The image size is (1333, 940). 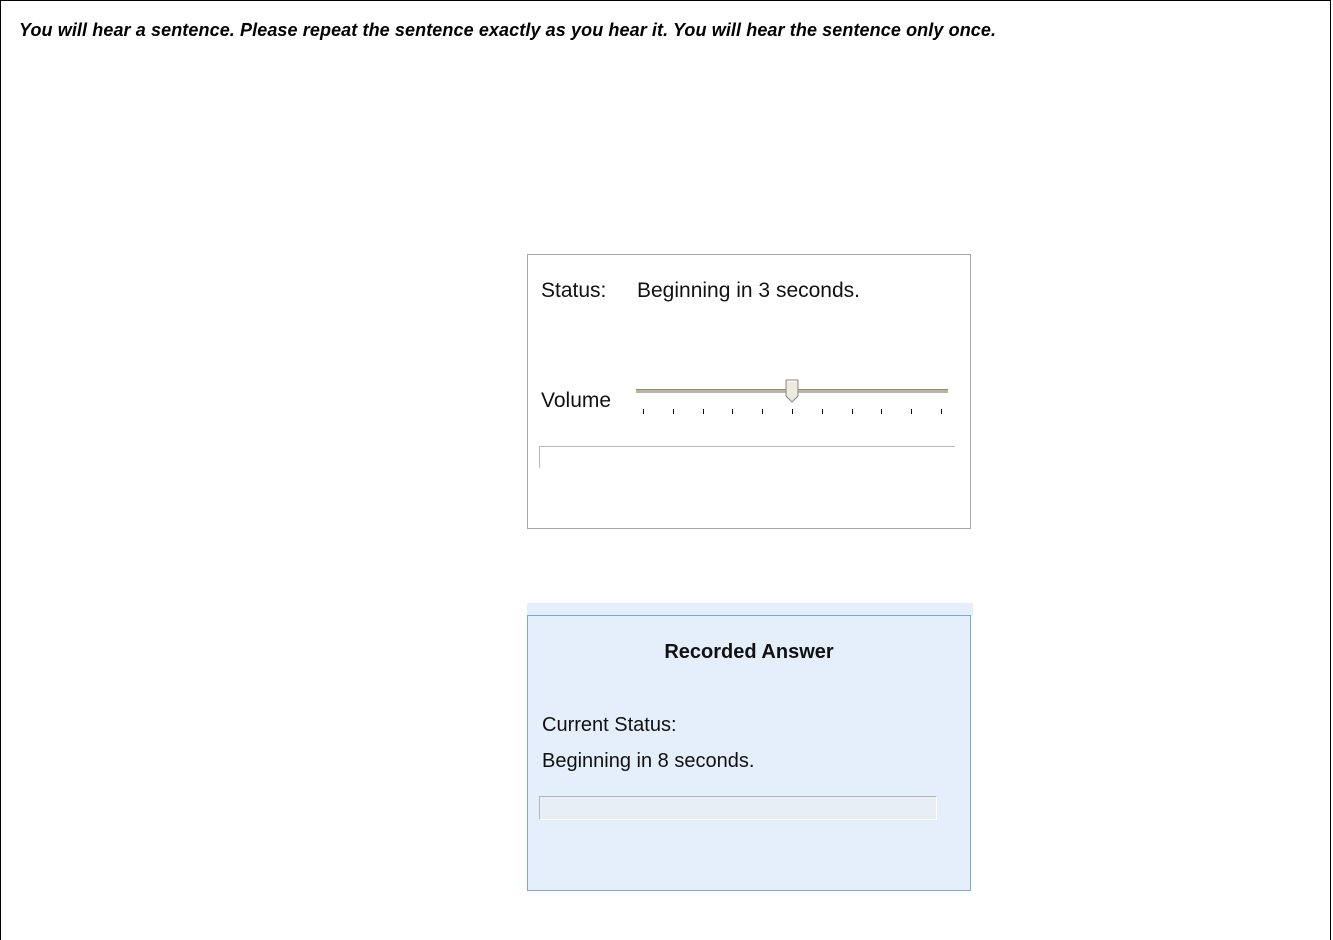 What do you see at coordinates (574, 290) in the screenshot?
I see `status-label: Status:` at bounding box center [574, 290].